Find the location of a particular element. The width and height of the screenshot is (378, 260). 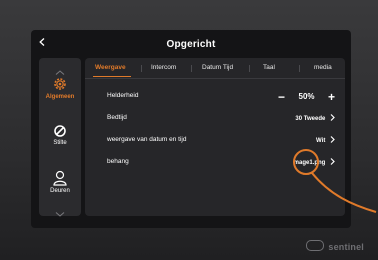

logo-text: sentinel is located at coordinates (346, 247).